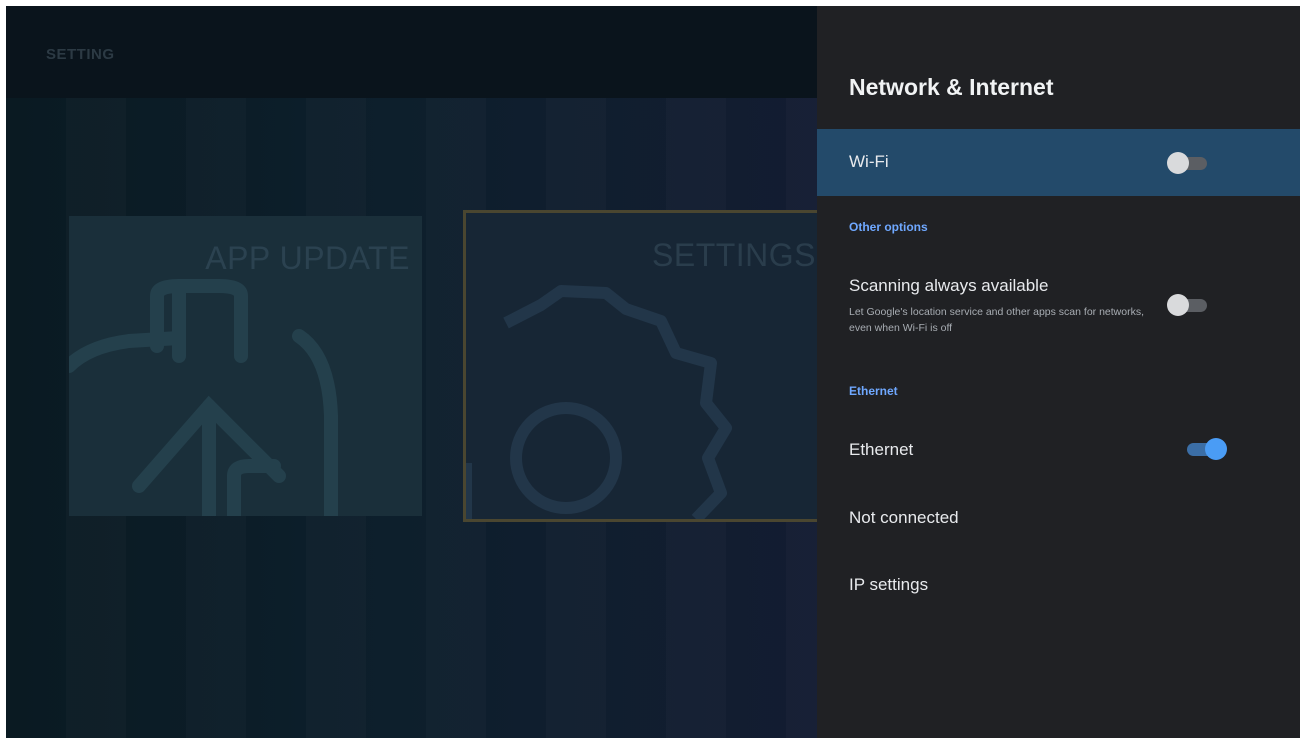 The image size is (1300, 738). Describe the element at coordinates (888, 227) in the screenshot. I see `other-options-header: Other options` at that location.